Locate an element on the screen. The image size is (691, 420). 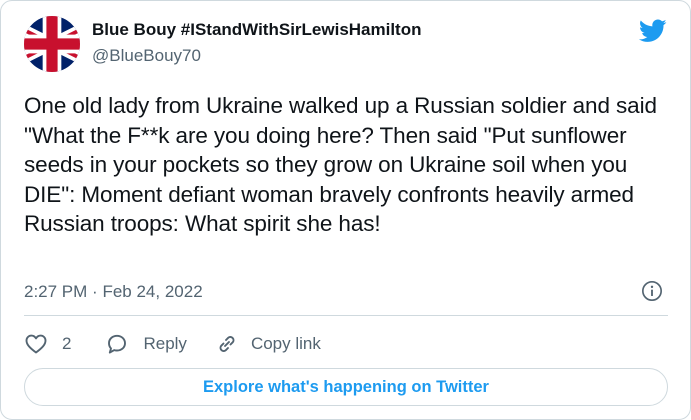
copy-link-label: Copy link is located at coordinates (285, 343).